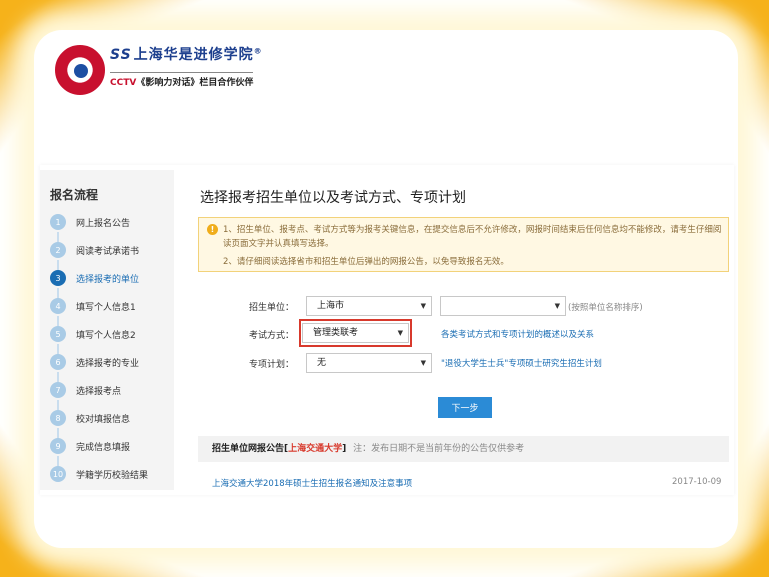 This screenshot has width=769, height=577. I want to click on sidebar-step-4: 4 填写个人信息1, so click(112, 306).